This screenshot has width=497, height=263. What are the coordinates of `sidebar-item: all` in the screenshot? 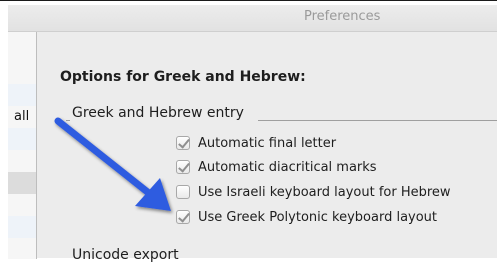 It's located at (22, 117).